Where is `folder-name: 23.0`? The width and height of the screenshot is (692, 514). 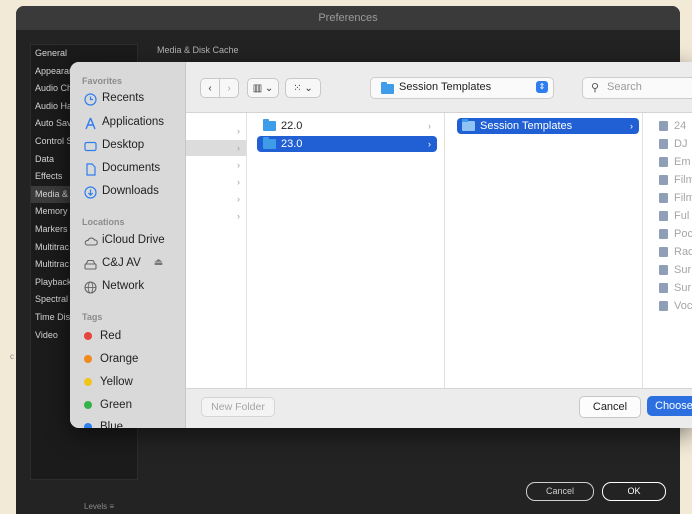
folder-name: 23.0 is located at coordinates (292, 144).